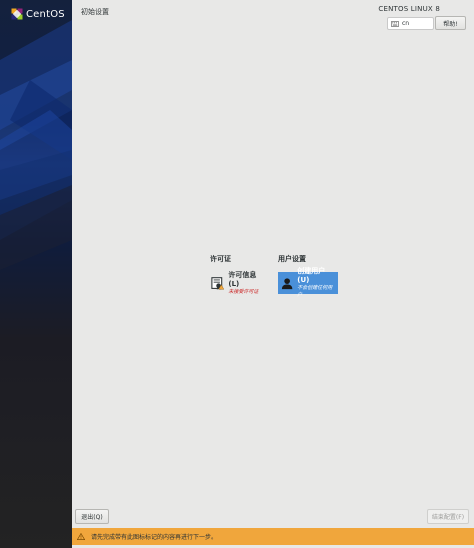 Image resolution: width=474 pixels, height=548 pixels. What do you see at coordinates (287, 283) in the screenshot?
I see `user-icon` at bounding box center [287, 283].